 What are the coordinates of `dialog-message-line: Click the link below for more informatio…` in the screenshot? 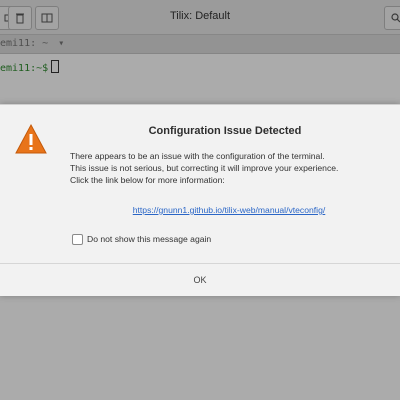 It's located at (147, 180).